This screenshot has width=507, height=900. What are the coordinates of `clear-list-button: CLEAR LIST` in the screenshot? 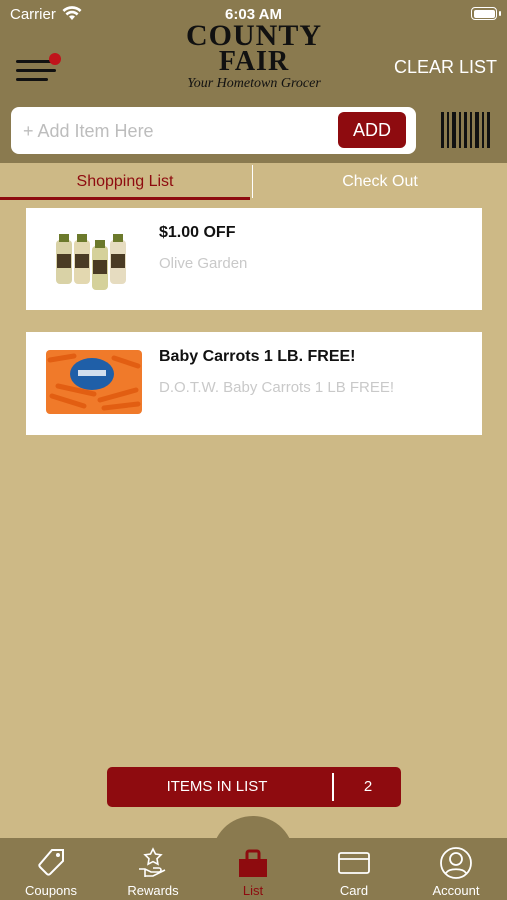 It's located at (445, 67).